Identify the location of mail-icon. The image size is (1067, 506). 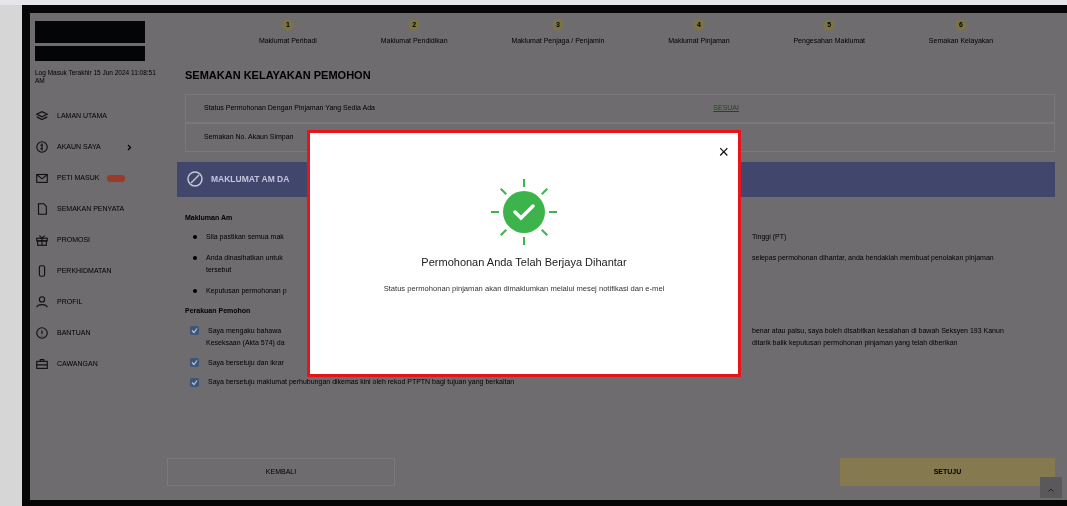
(42, 178).